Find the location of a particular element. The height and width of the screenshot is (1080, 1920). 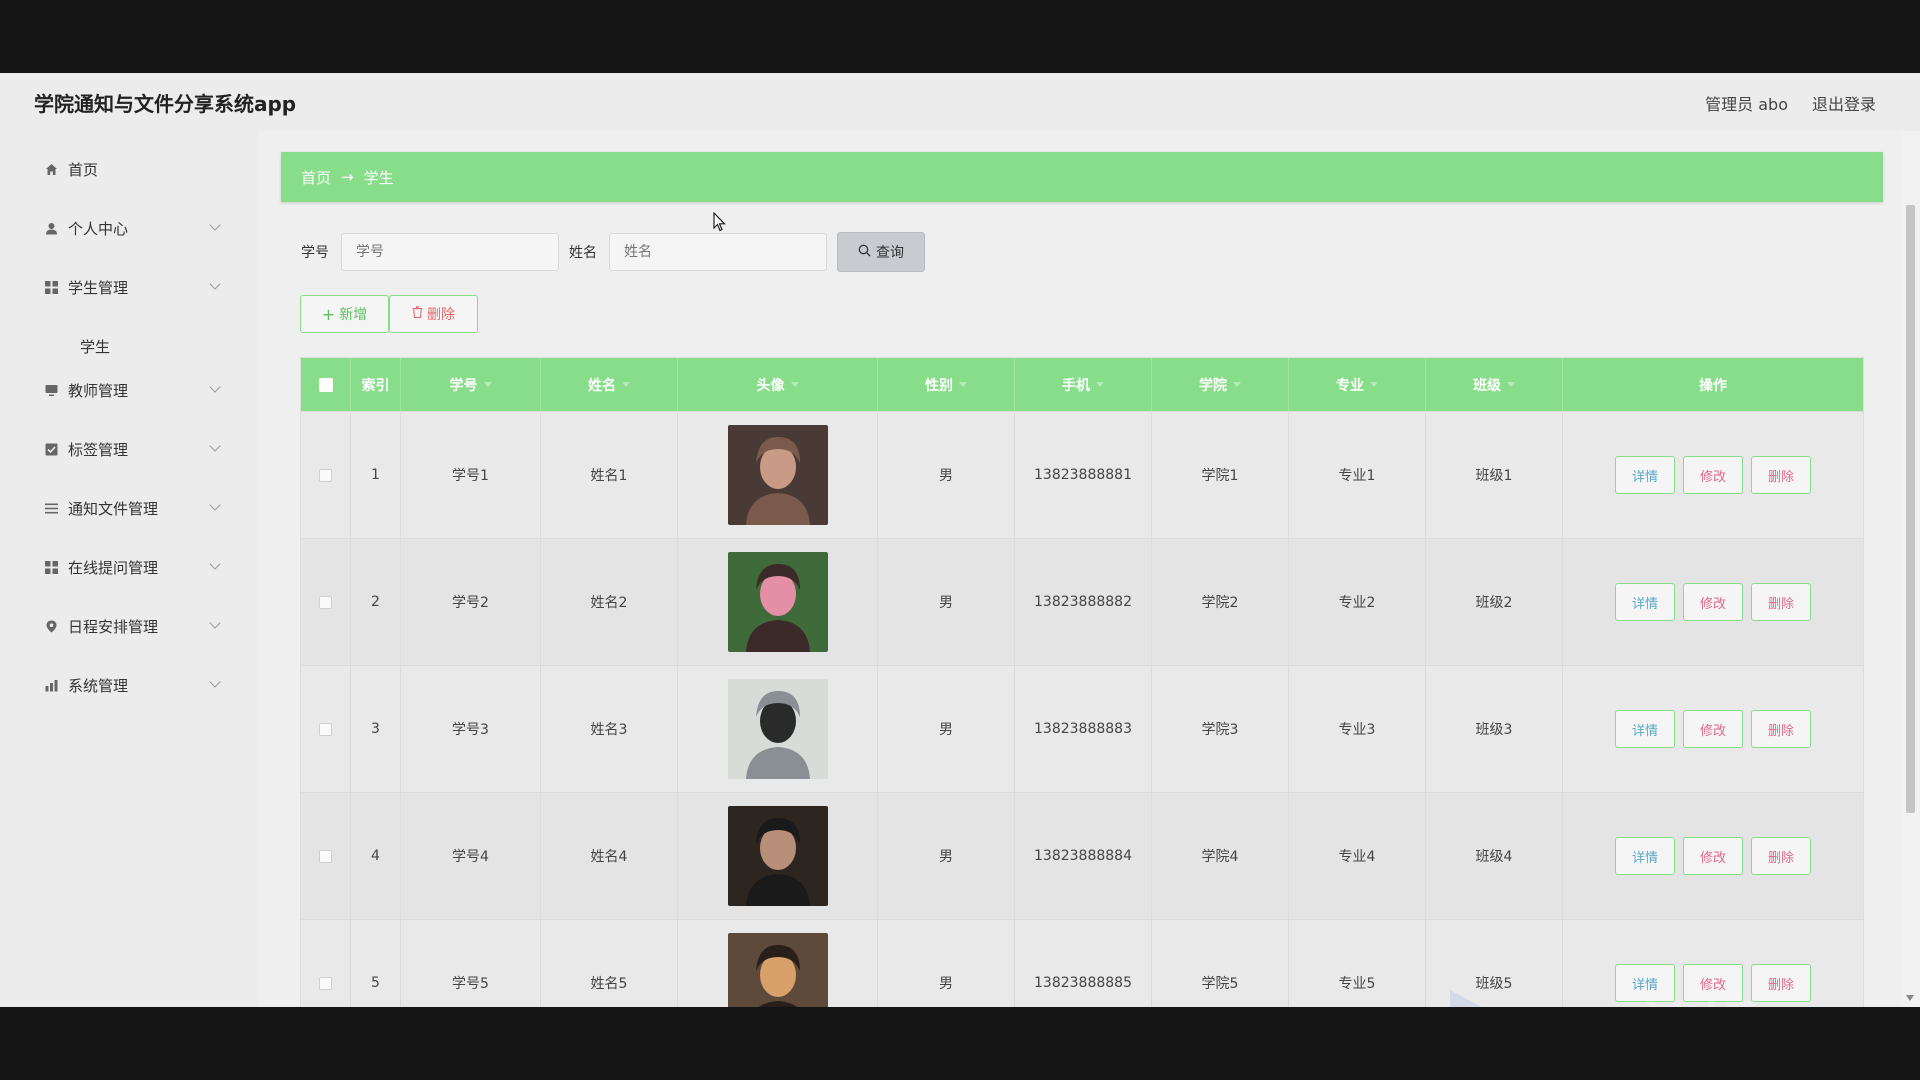

student-no-input is located at coordinates (450, 252).